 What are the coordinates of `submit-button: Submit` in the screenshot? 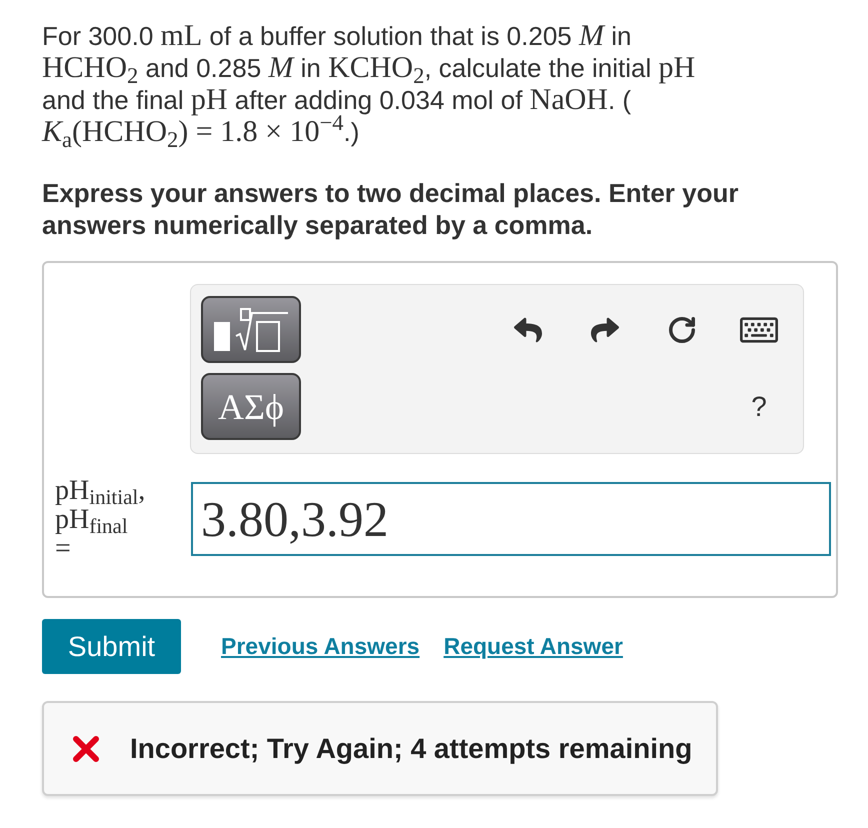 It's located at (111, 646).